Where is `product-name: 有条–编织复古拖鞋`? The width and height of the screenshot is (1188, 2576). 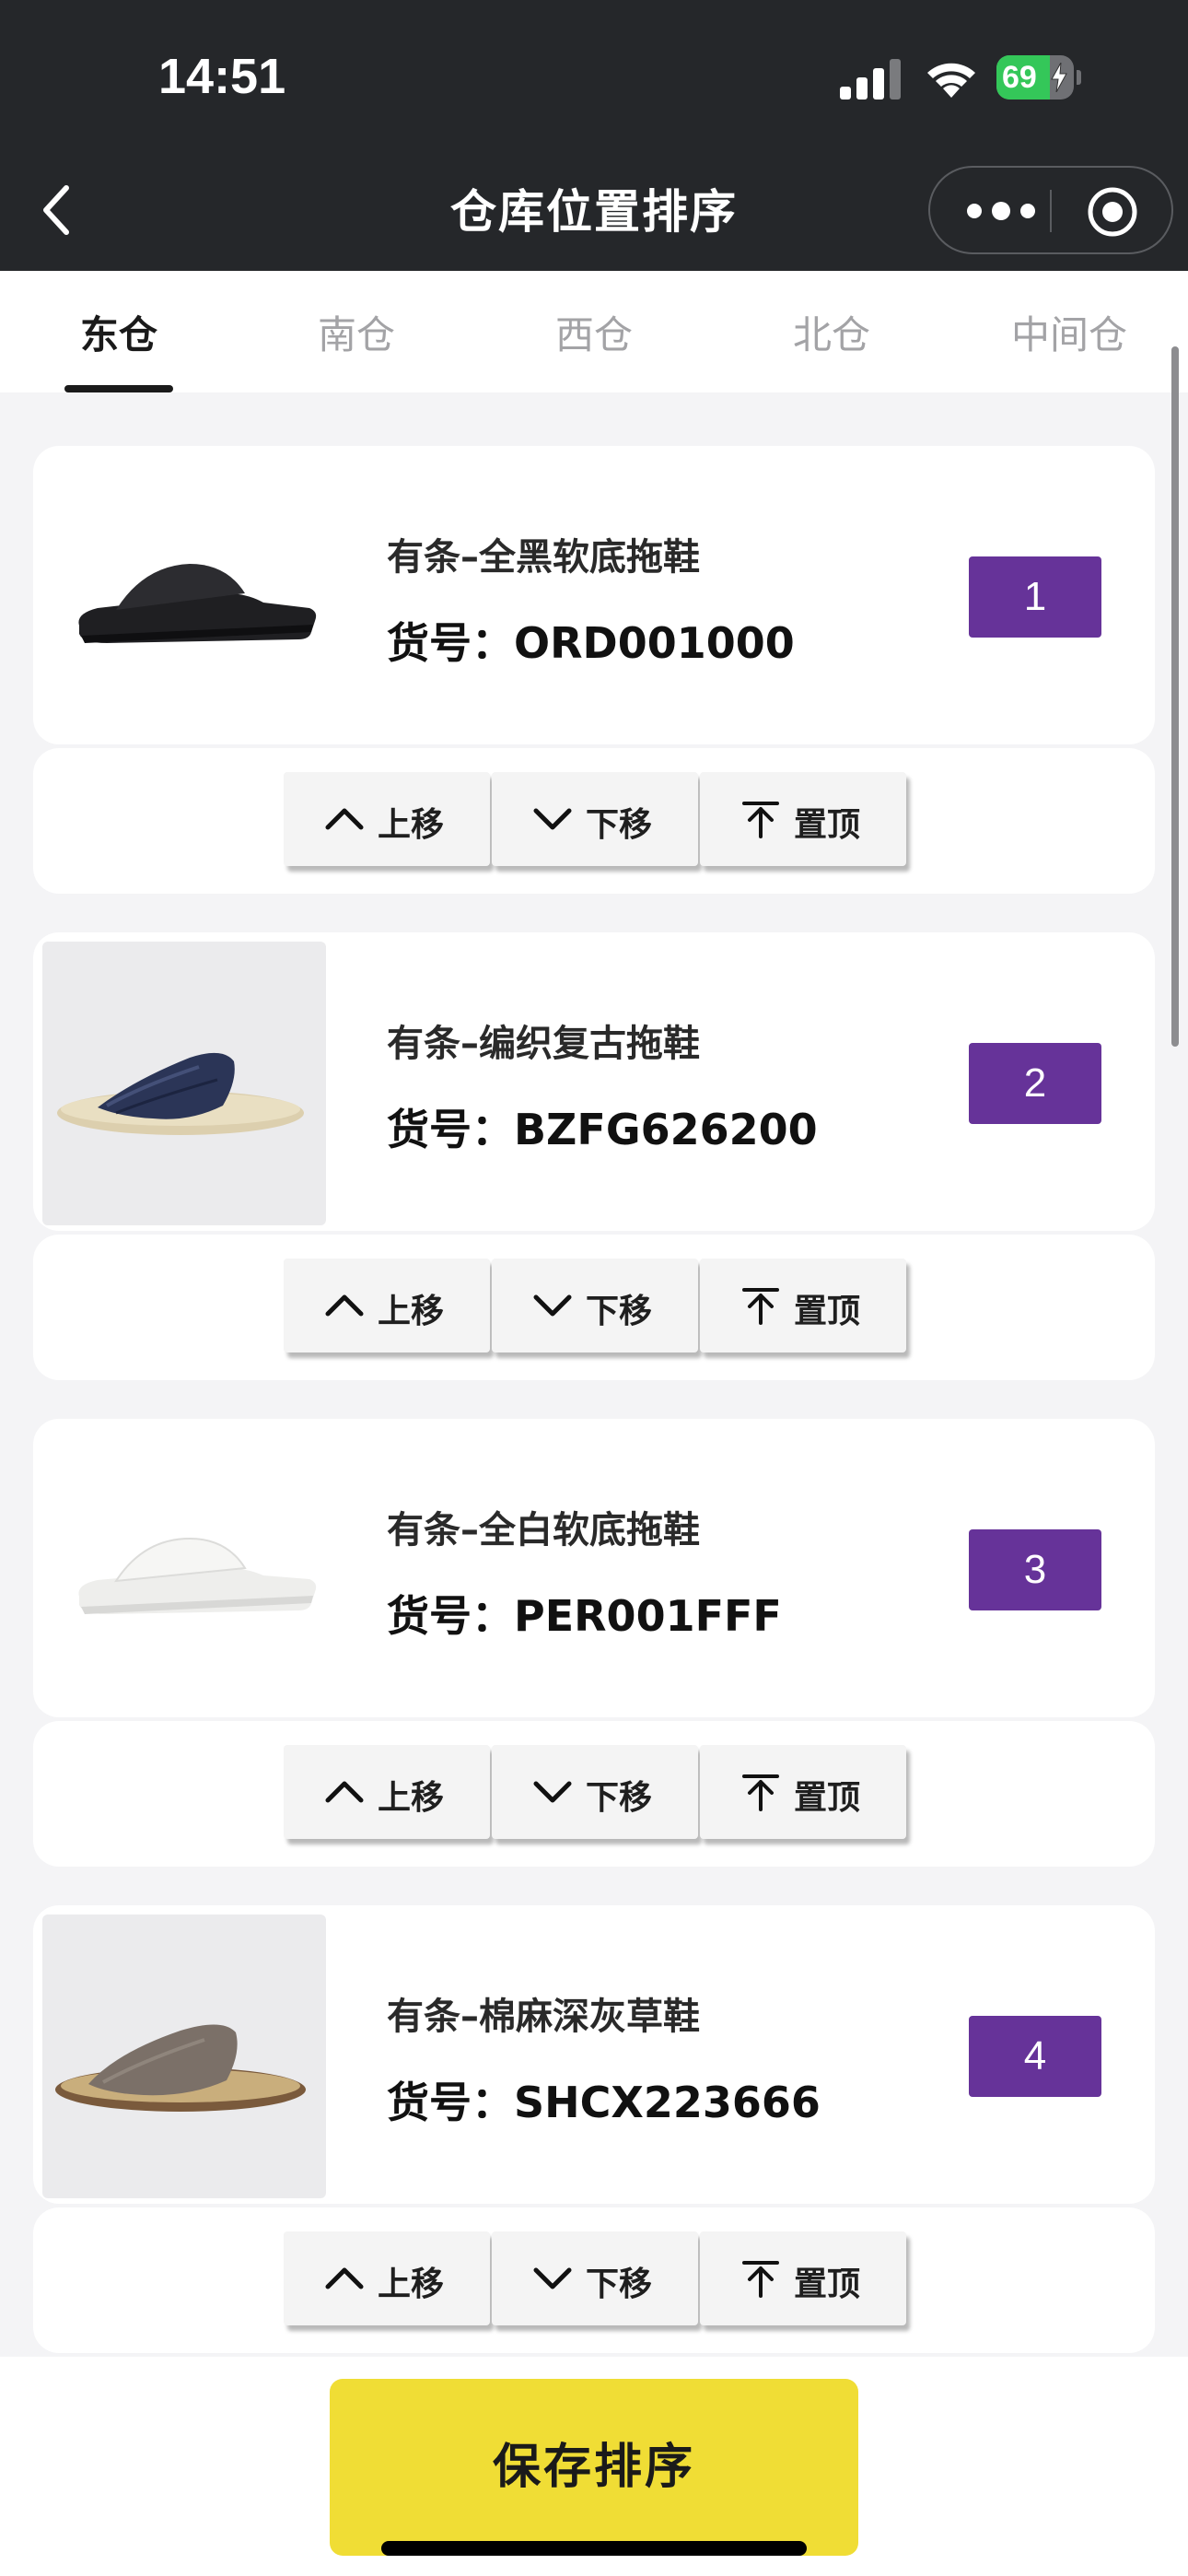 product-name: 有条–编织复古拖鞋 is located at coordinates (543, 1044).